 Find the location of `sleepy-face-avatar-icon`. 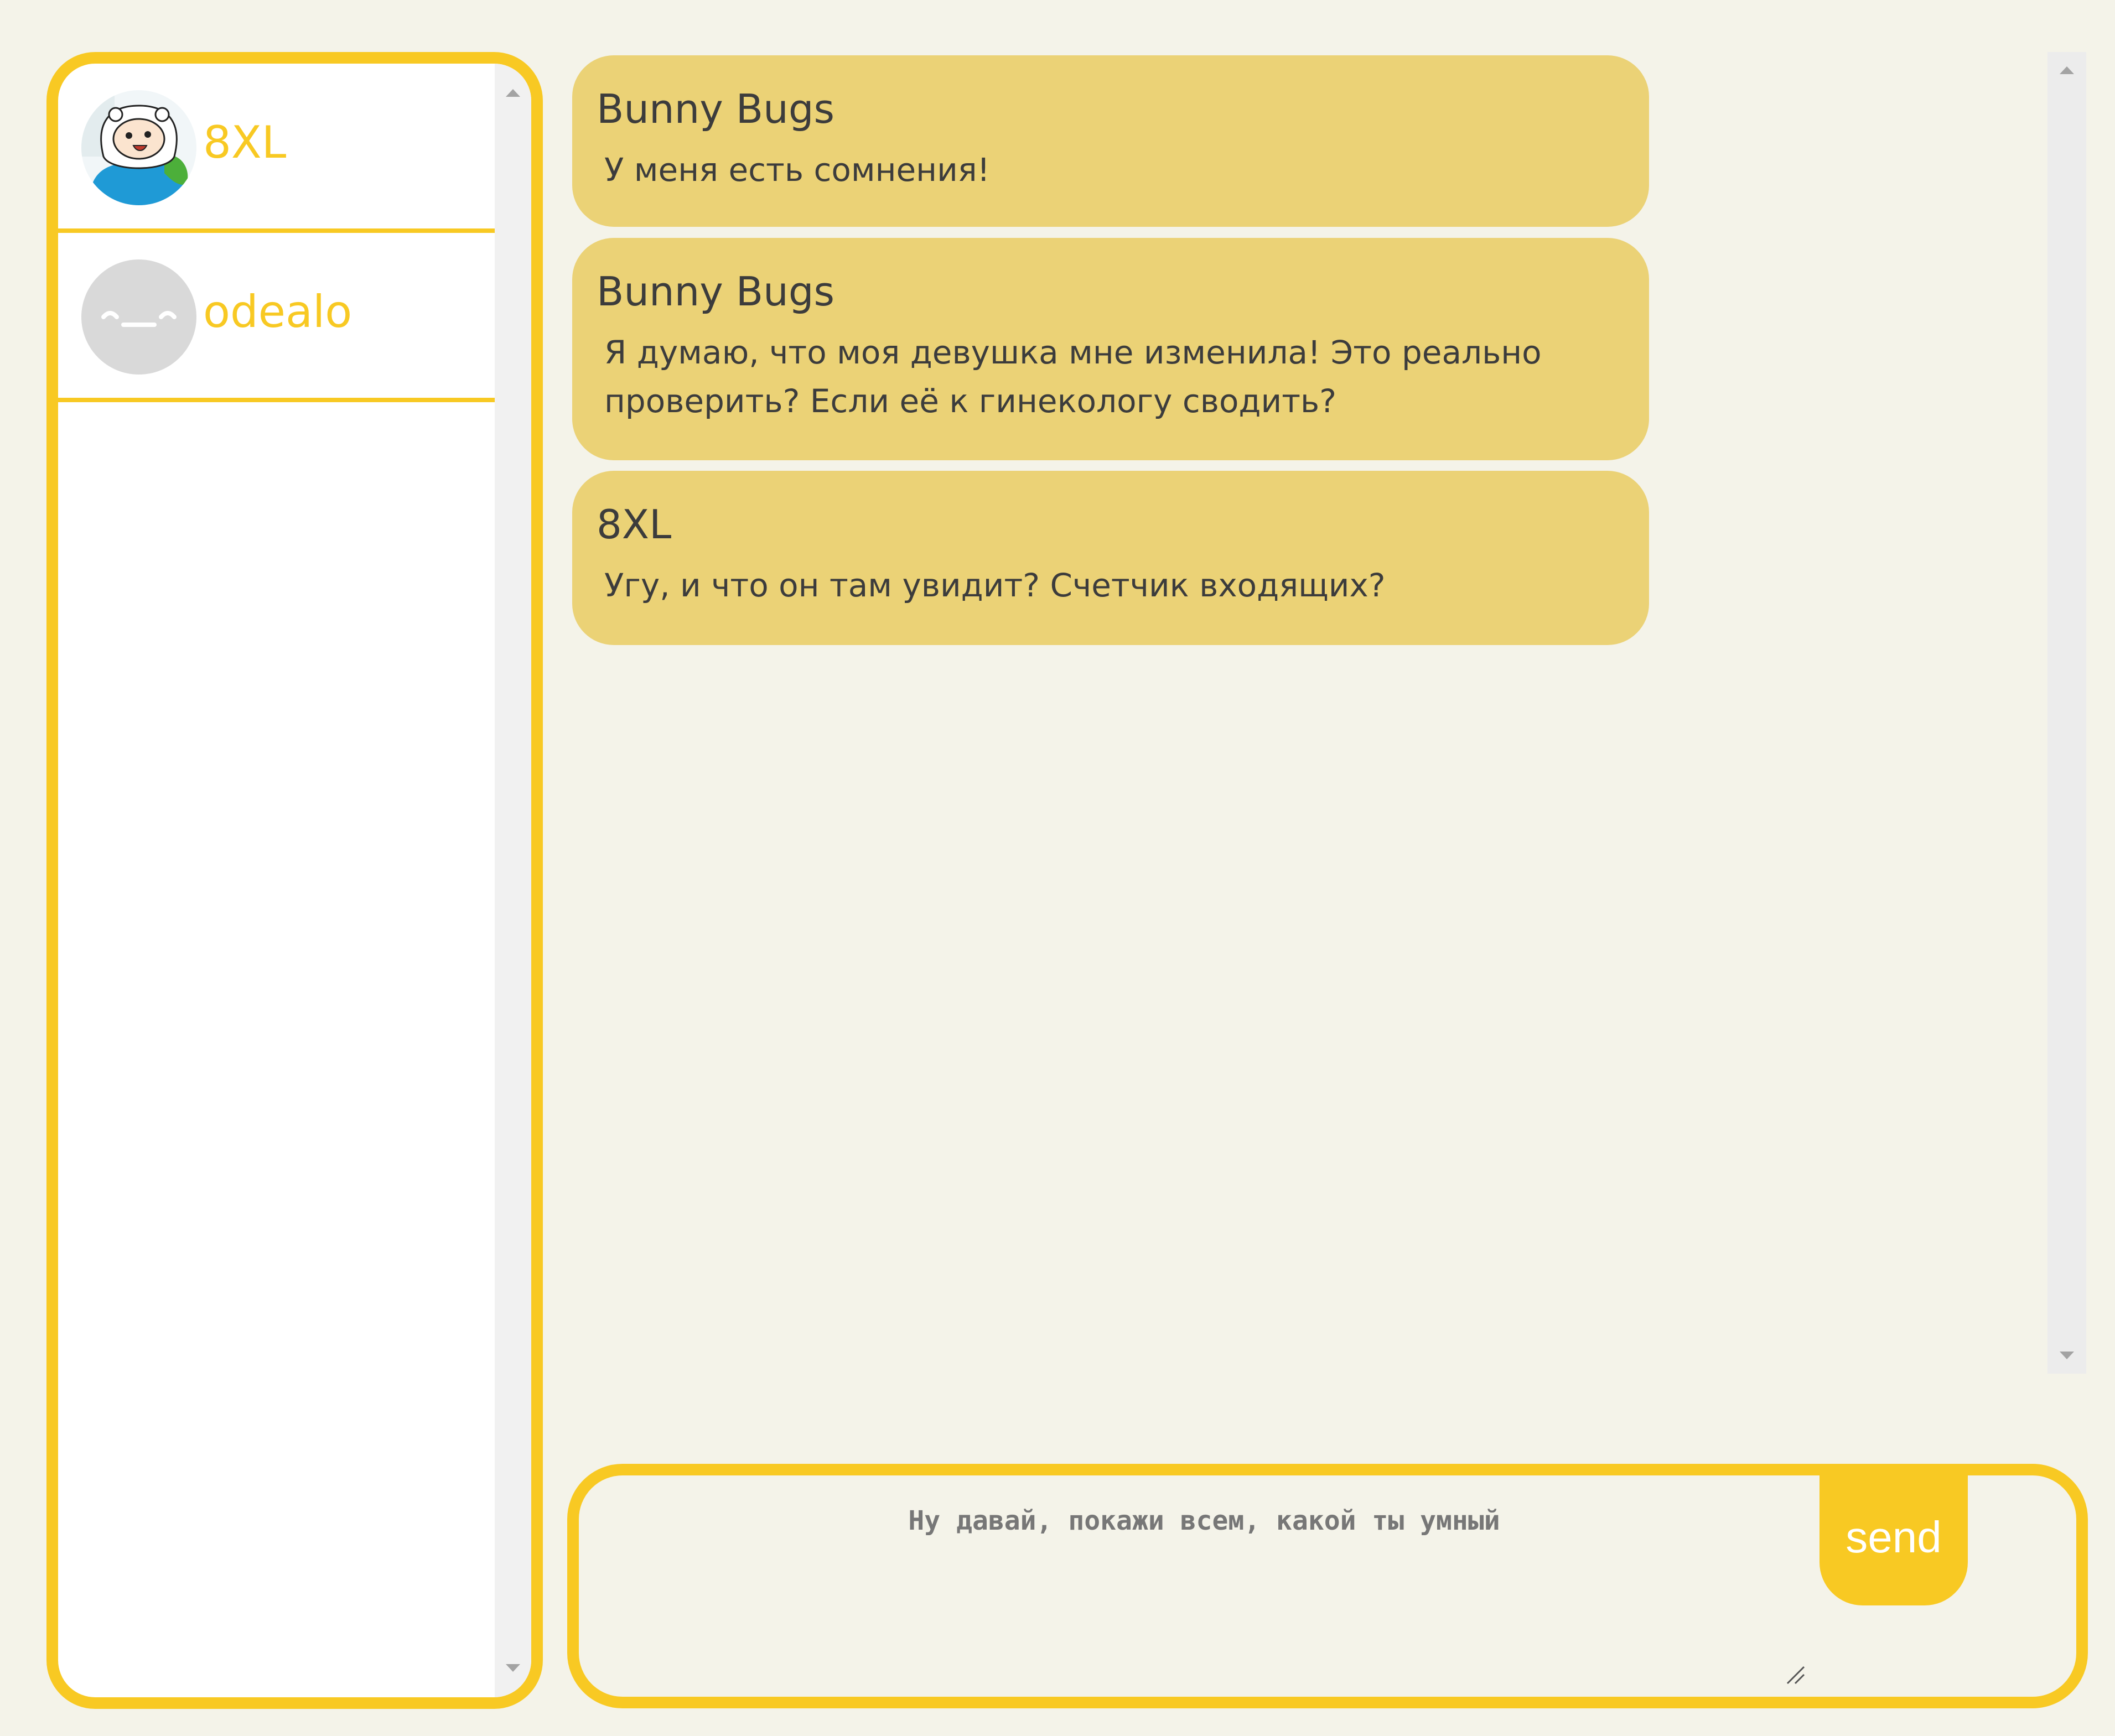

sleepy-face-avatar-icon is located at coordinates (139, 319).